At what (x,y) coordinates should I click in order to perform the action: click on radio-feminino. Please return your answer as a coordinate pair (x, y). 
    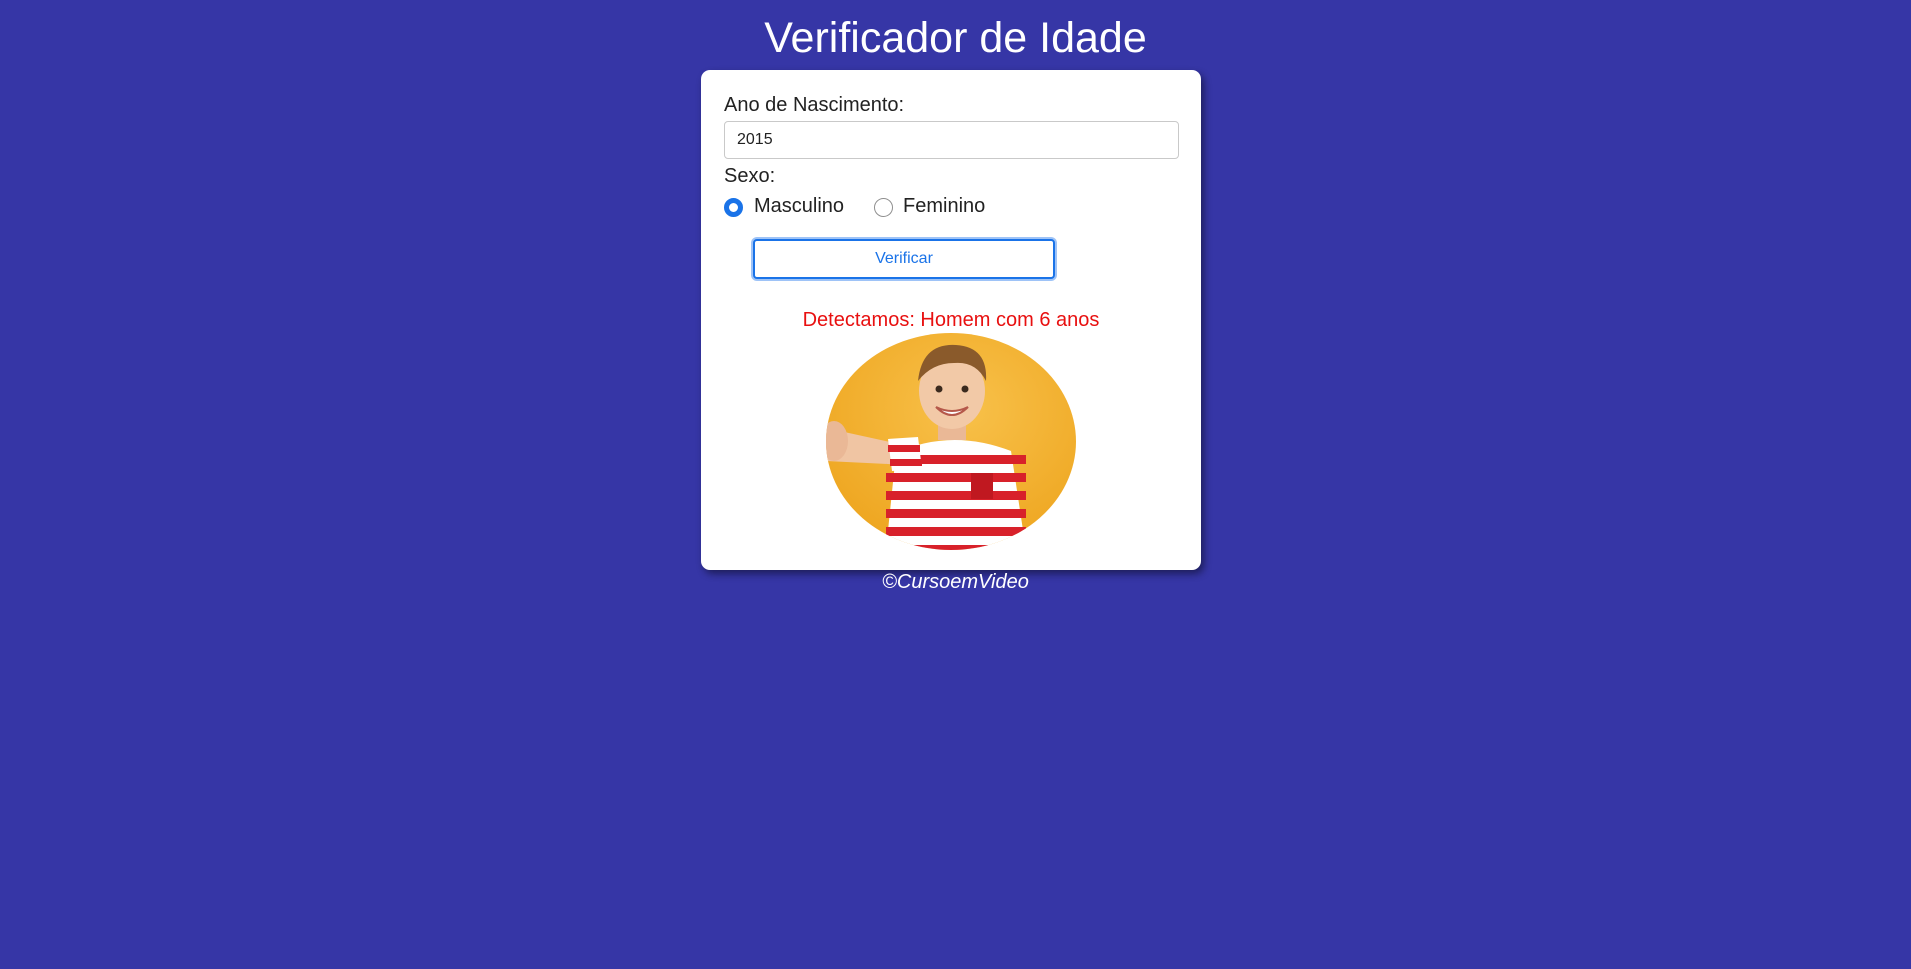
    Looking at the image, I should click on (883, 207).